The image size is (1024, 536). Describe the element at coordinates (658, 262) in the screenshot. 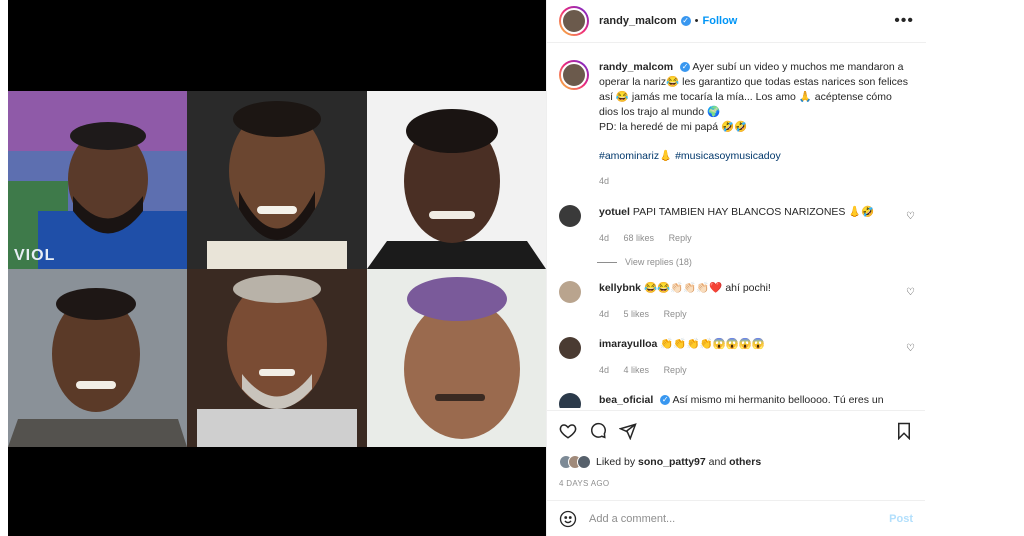

I see `view-replies-label: View replies (18)` at that location.